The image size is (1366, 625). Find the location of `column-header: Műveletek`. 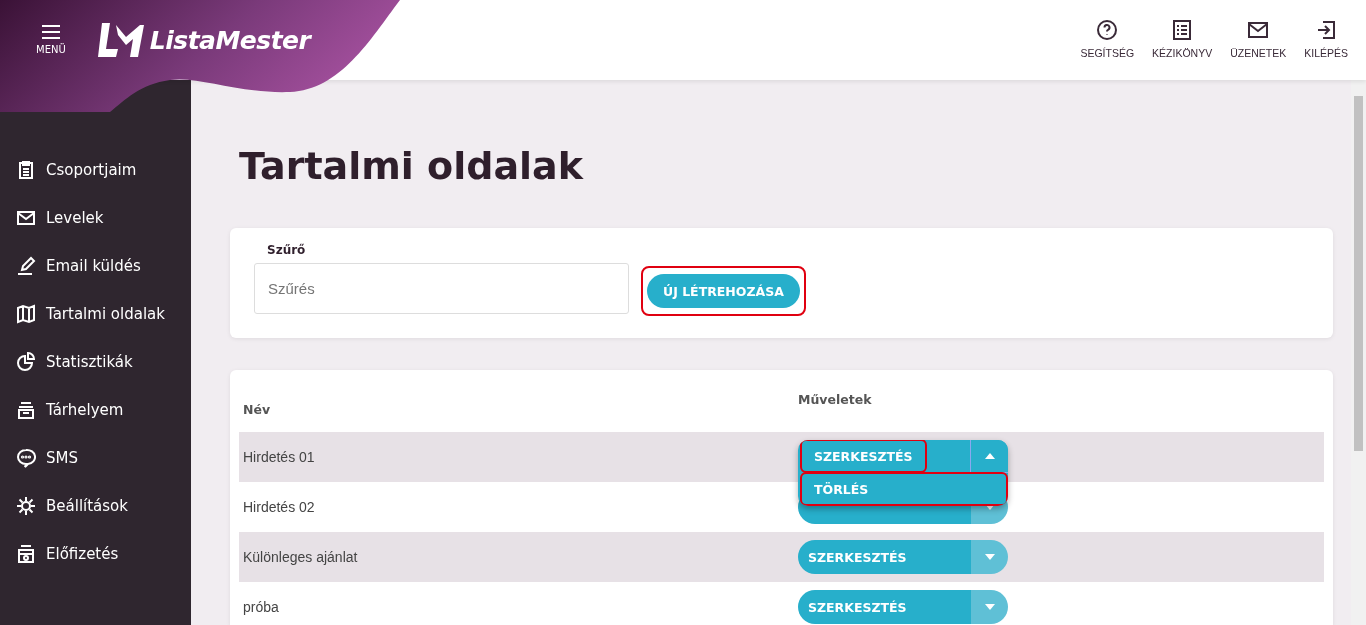

column-header: Műveletek is located at coordinates (835, 400).